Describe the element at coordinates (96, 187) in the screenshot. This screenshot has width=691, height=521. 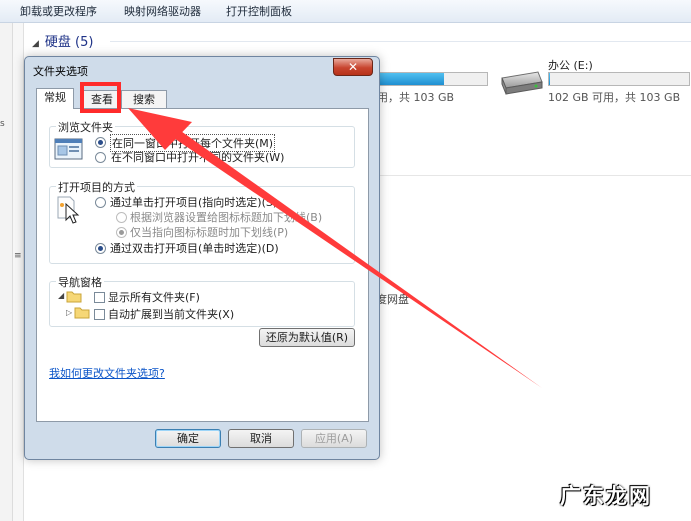
I see `click-items-title: 打开项目的方式` at that location.